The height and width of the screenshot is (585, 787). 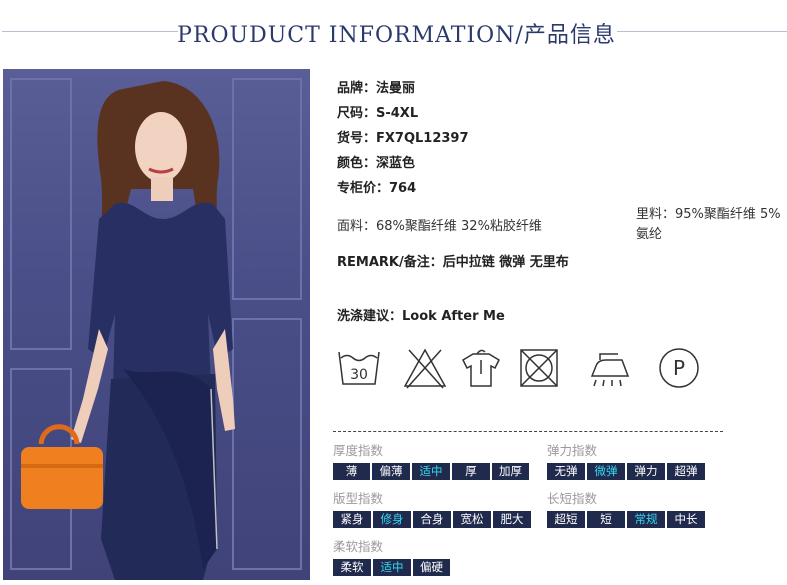 What do you see at coordinates (566, 519) in the screenshot?
I see `length-option-chip: 超短` at bounding box center [566, 519].